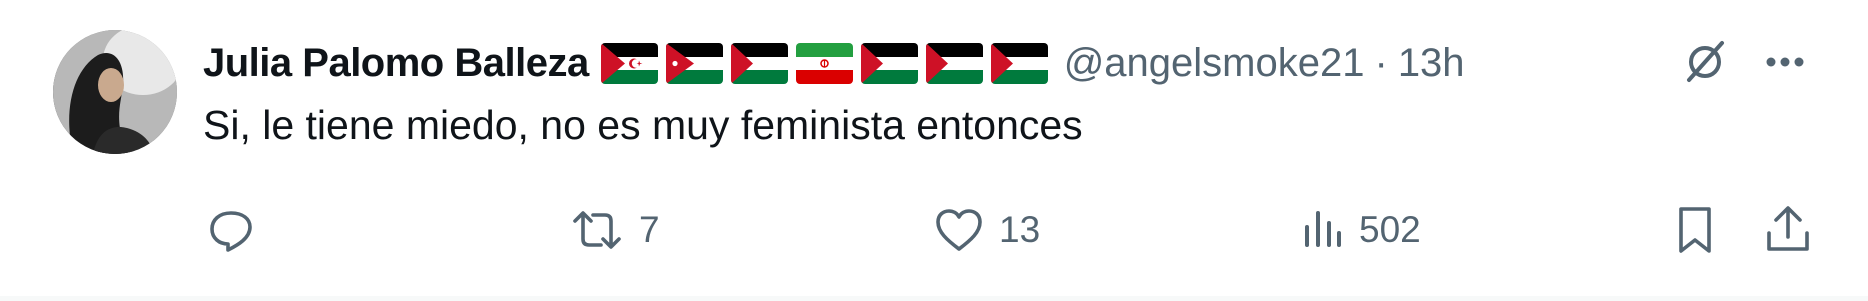 This screenshot has height=301, width=1868. I want to click on iran-flag-icon, so click(824, 63).